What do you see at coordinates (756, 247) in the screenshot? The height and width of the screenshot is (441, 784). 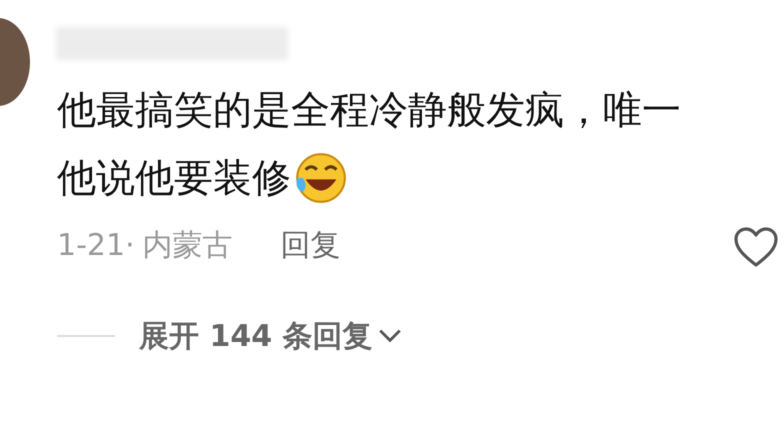 I see `heart-icon` at bounding box center [756, 247].